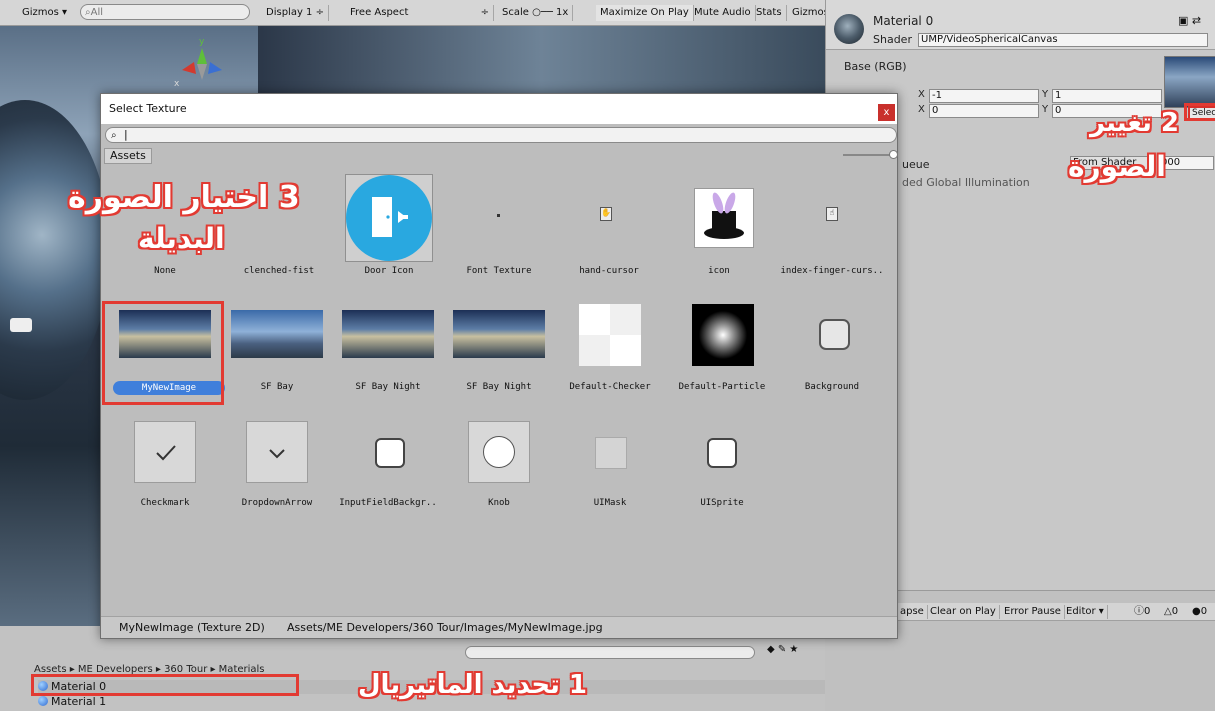 This screenshot has height=711, width=1215. What do you see at coordinates (886, 112) in the screenshot?
I see `close-button: x` at bounding box center [886, 112].